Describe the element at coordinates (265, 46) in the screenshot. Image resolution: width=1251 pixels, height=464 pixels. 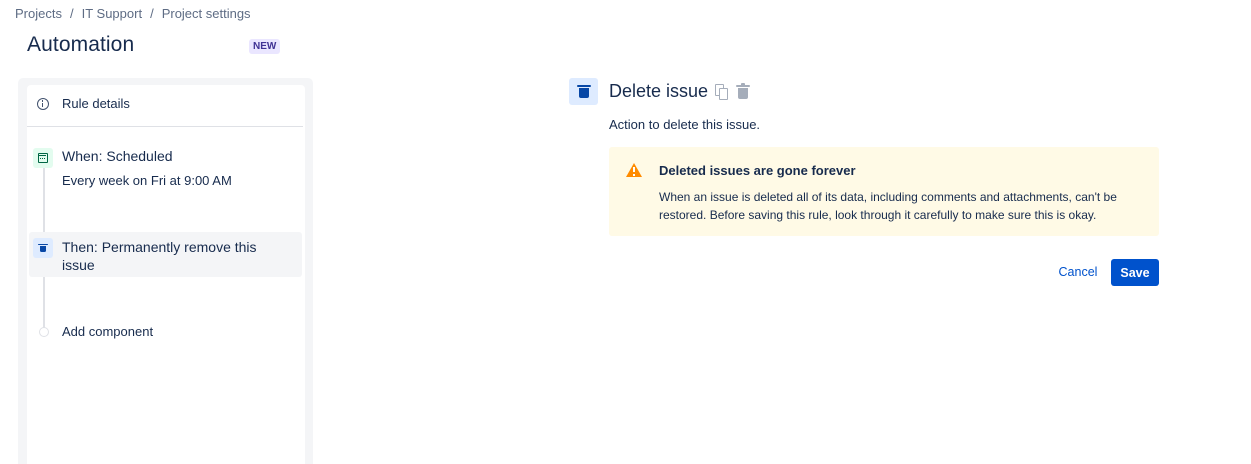
I see `new-badge: NEW` at that location.